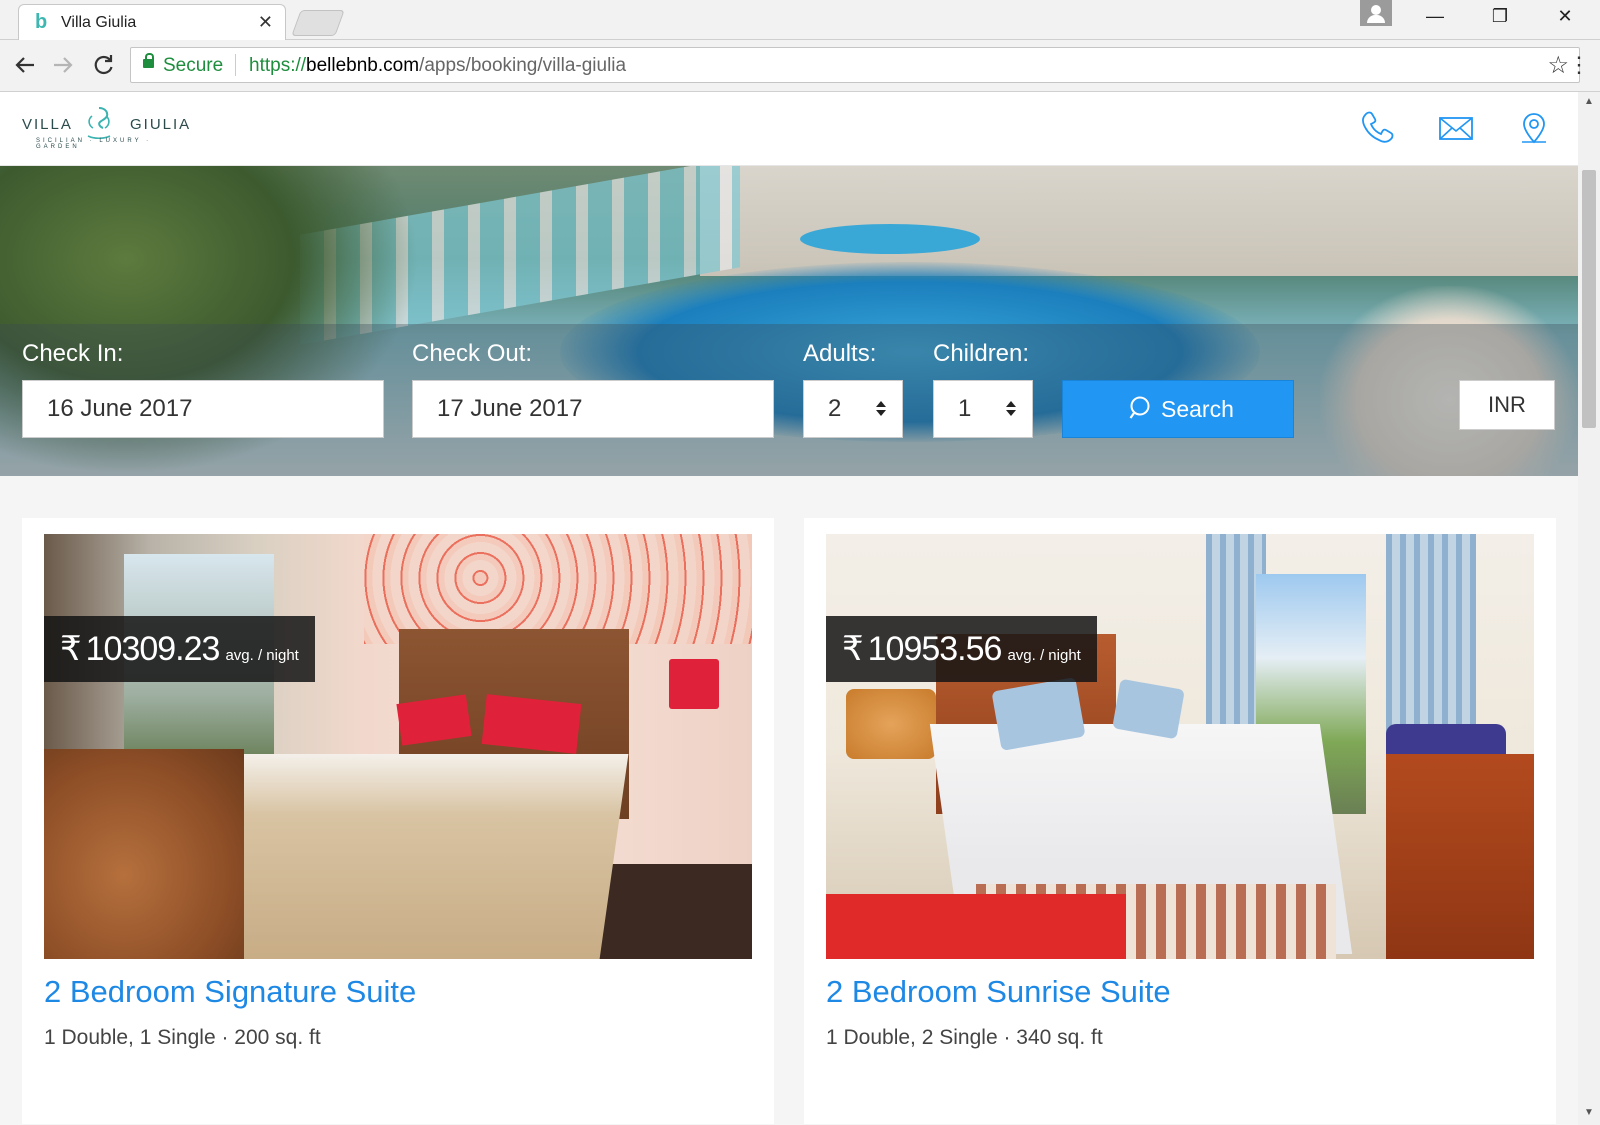 The height and width of the screenshot is (1125, 1600). I want to click on price-badge: ₹10953.56 avg. / night, so click(961, 649).